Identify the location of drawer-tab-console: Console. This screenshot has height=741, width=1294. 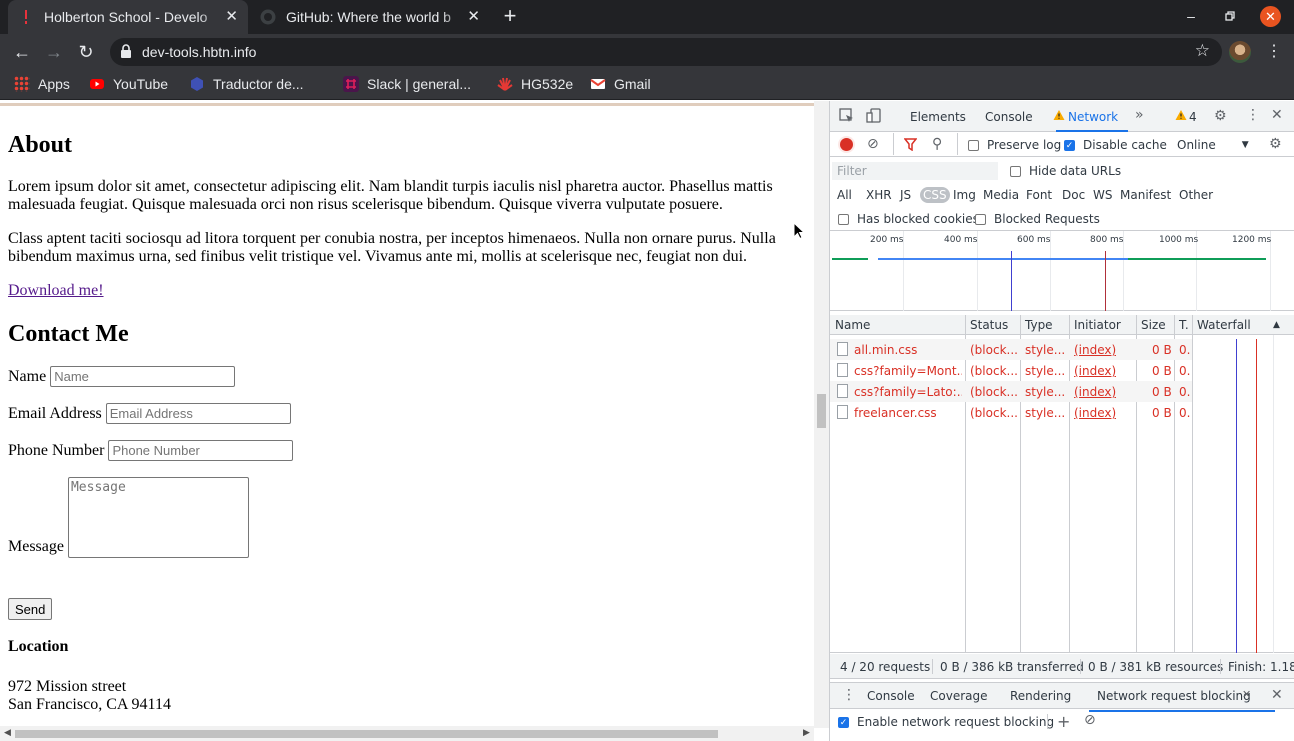
(891, 696).